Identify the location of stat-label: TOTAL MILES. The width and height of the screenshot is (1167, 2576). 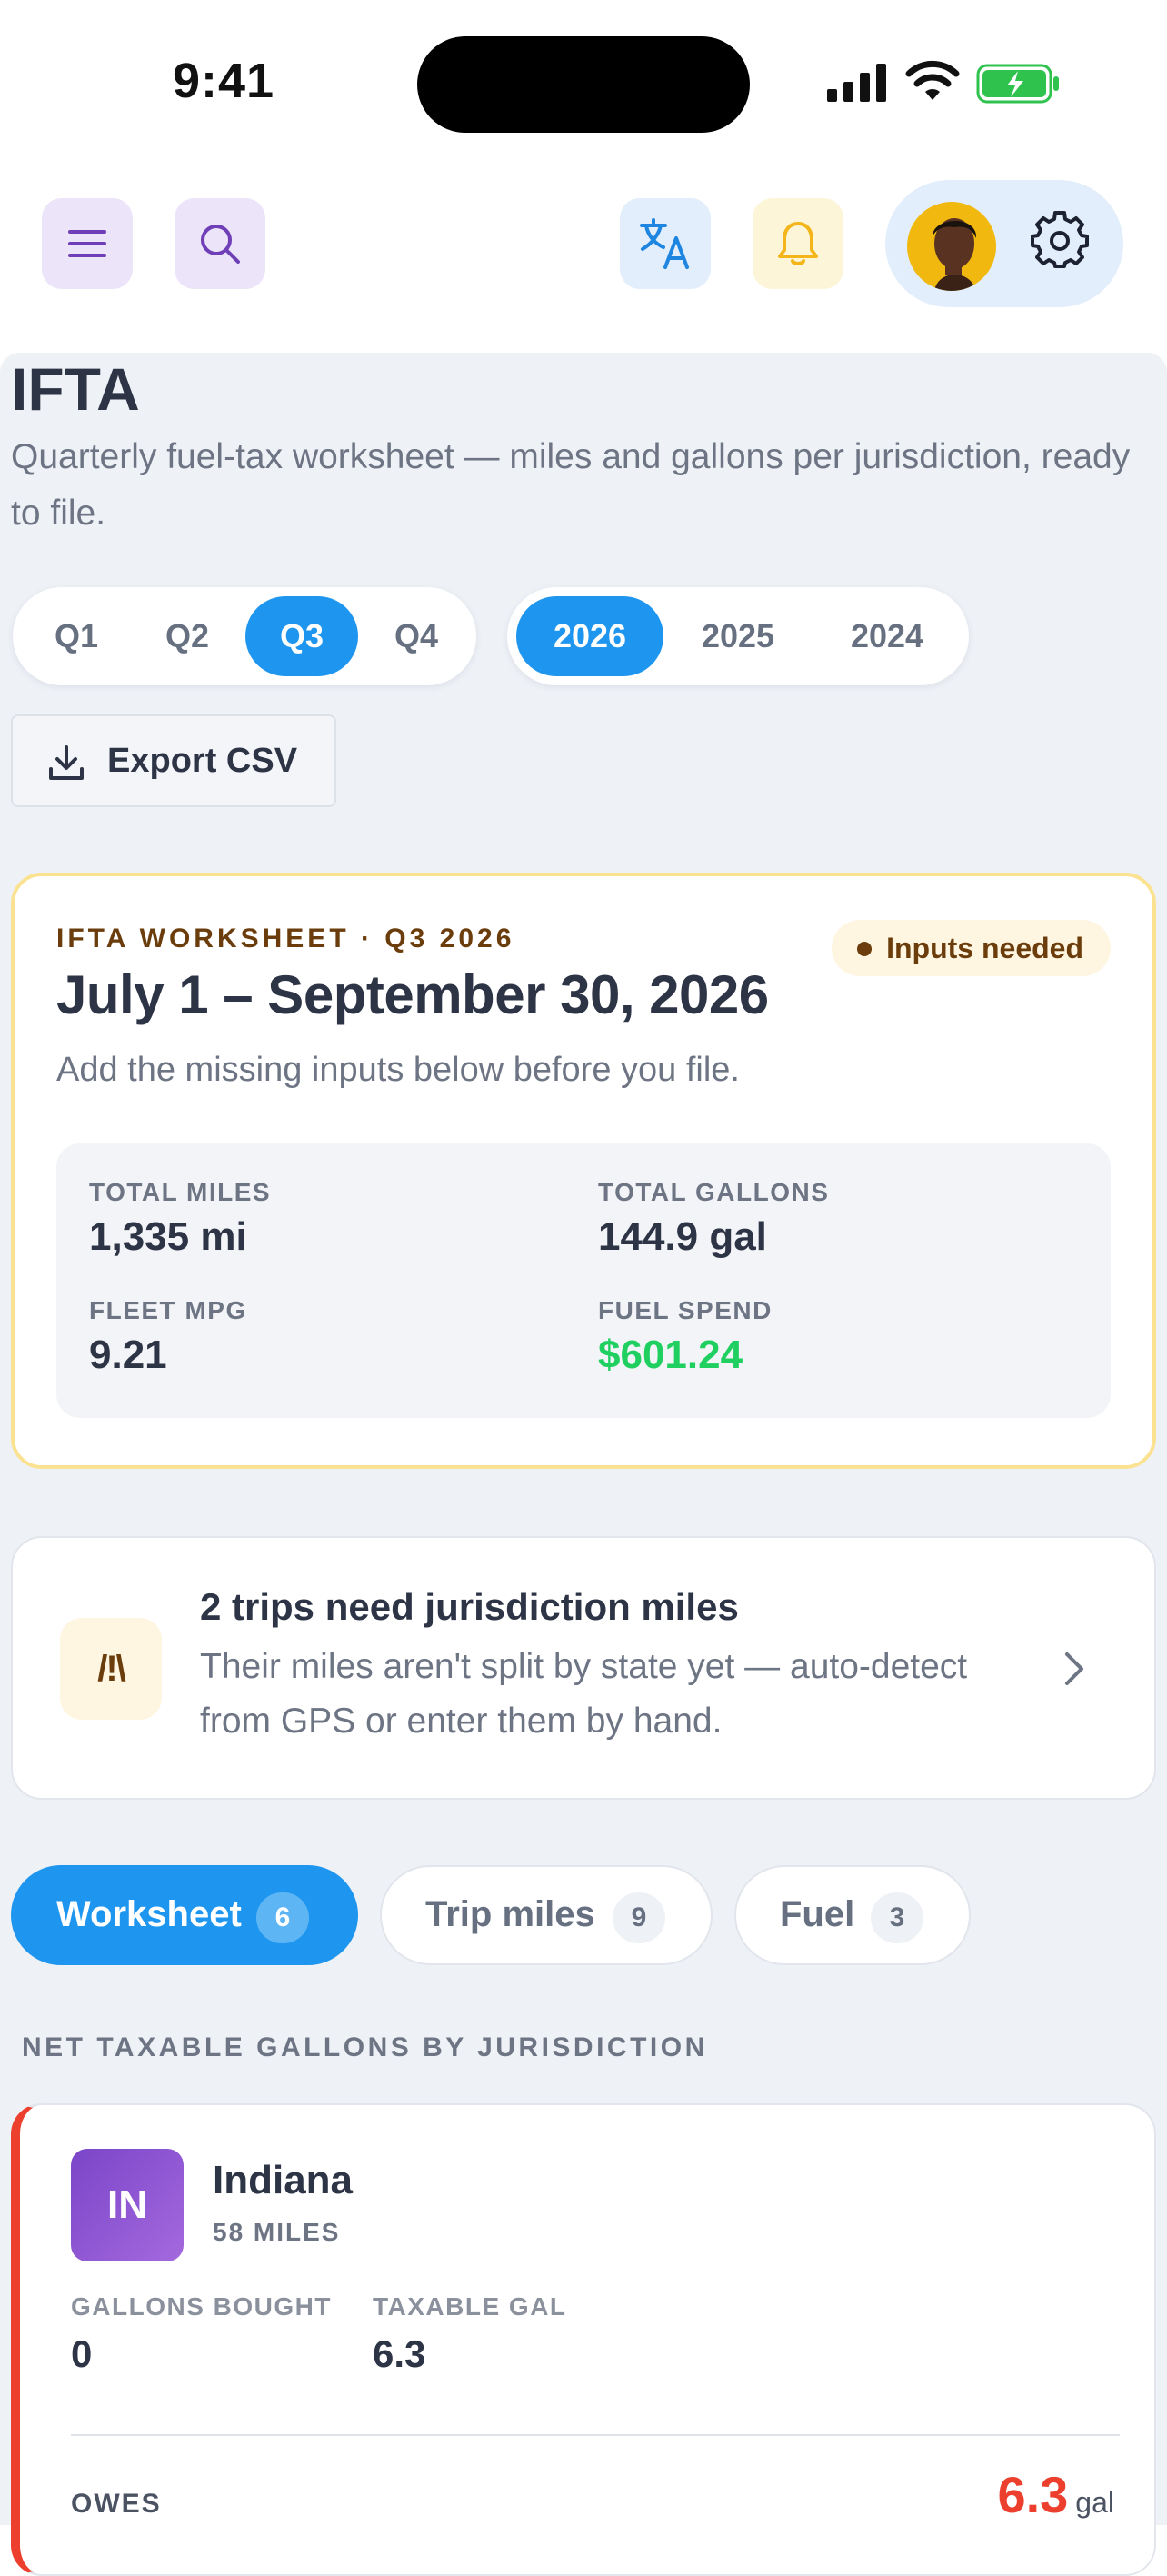
(180, 1192).